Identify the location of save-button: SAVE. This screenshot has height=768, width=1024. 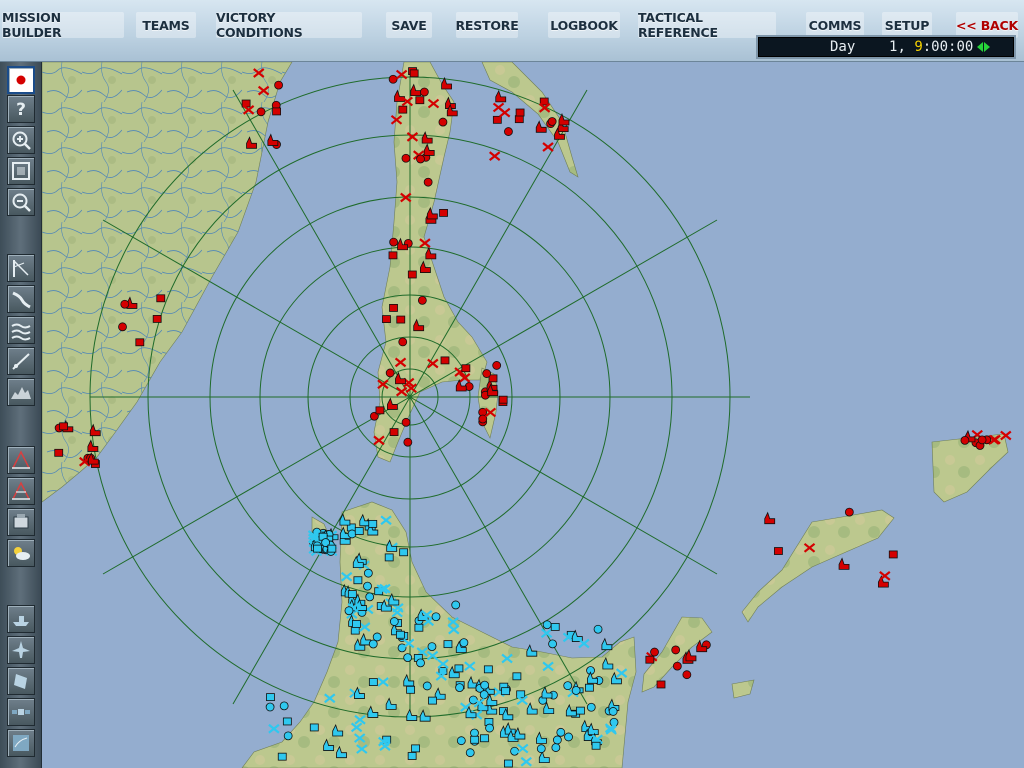
(409, 25).